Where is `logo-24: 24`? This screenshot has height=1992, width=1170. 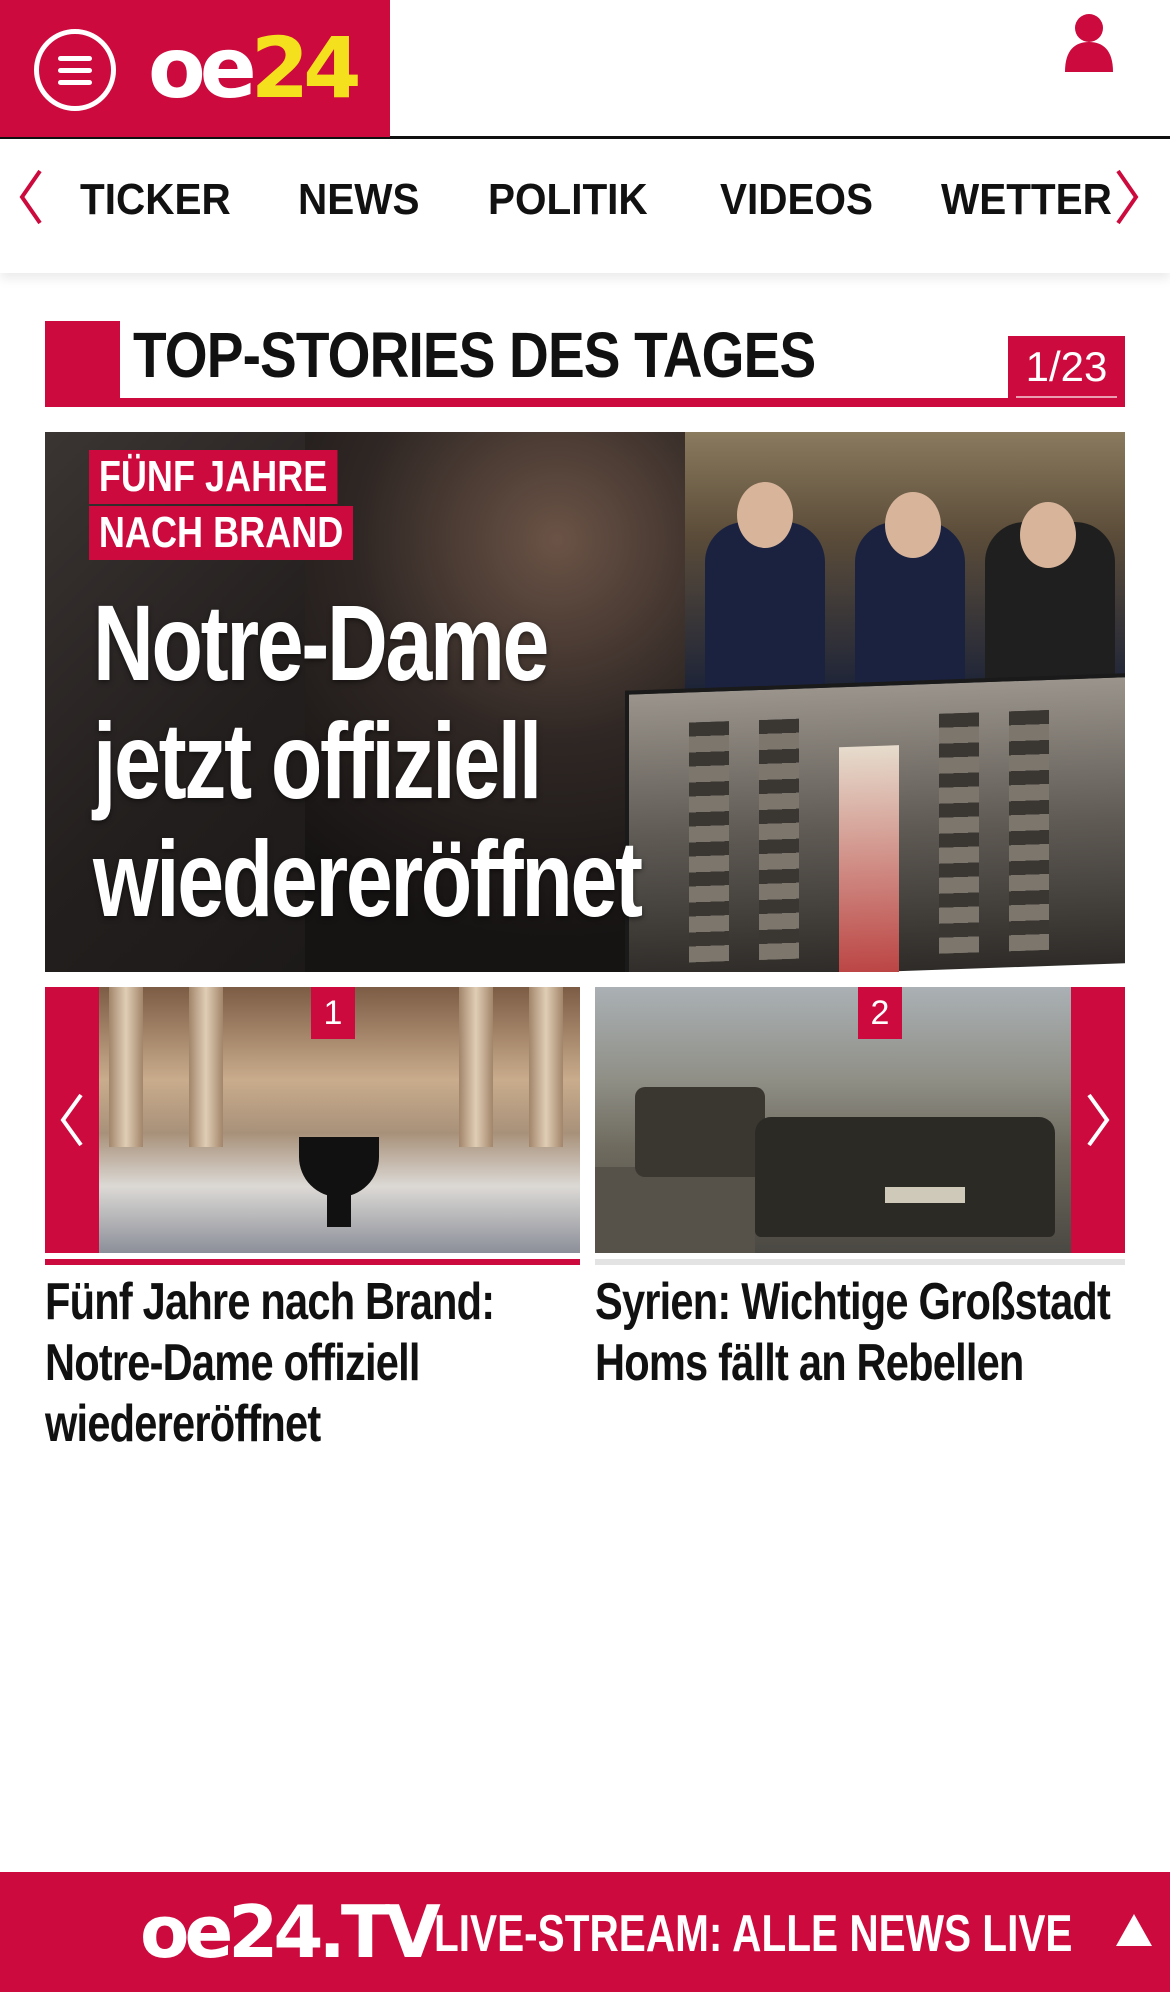 logo-24: 24 is located at coordinates (306, 68).